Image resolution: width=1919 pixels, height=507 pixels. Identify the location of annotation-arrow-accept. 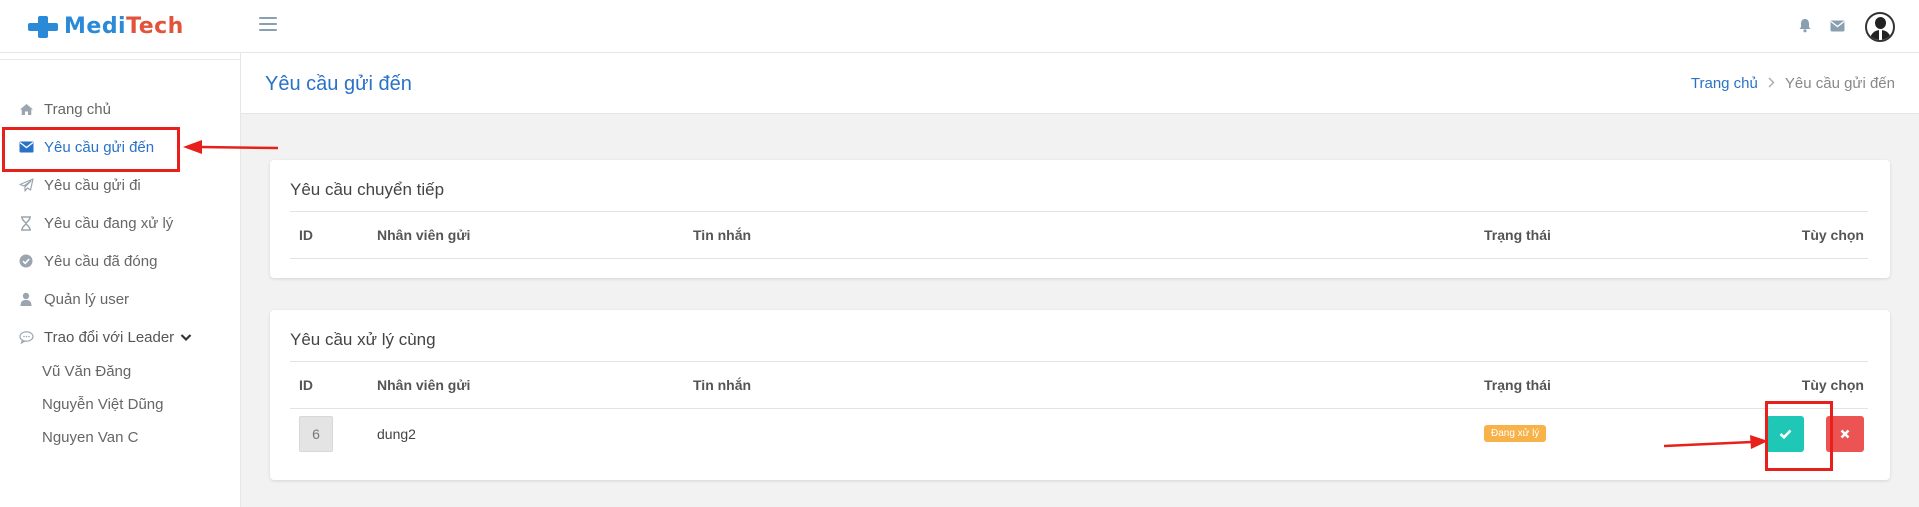
(1715, 442).